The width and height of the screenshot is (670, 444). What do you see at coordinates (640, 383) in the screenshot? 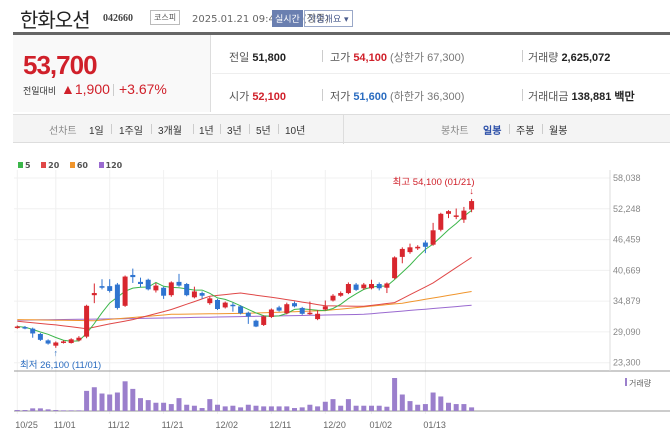
I see `volume-legend: 거래량` at bounding box center [640, 383].